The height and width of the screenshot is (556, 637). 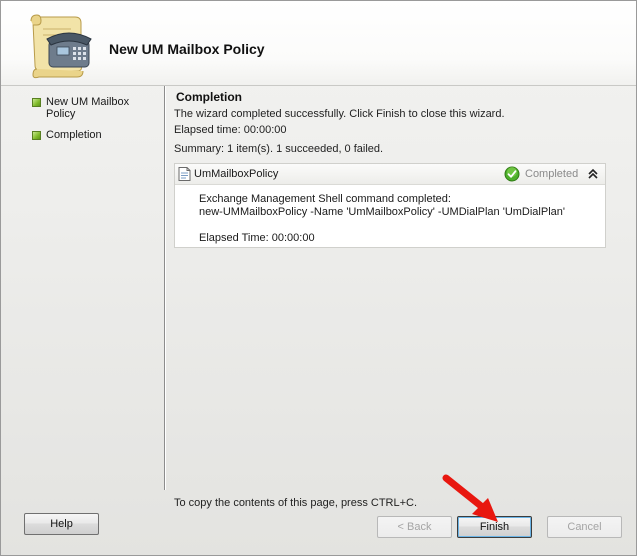 What do you see at coordinates (74, 135) in the screenshot?
I see `sidebar-step-label: Completion` at bounding box center [74, 135].